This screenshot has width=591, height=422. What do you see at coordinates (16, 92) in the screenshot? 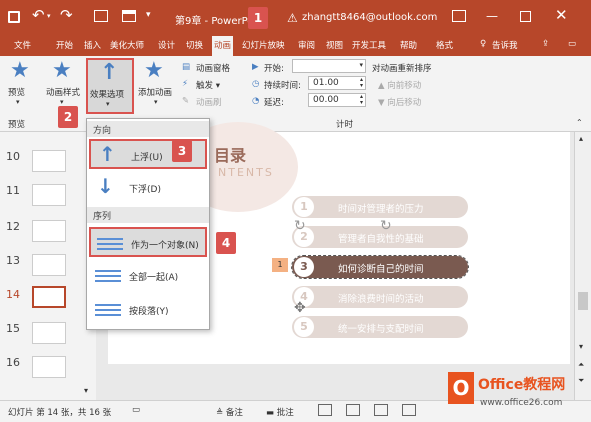
I see `preview-button: 预览` at bounding box center [16, 92].